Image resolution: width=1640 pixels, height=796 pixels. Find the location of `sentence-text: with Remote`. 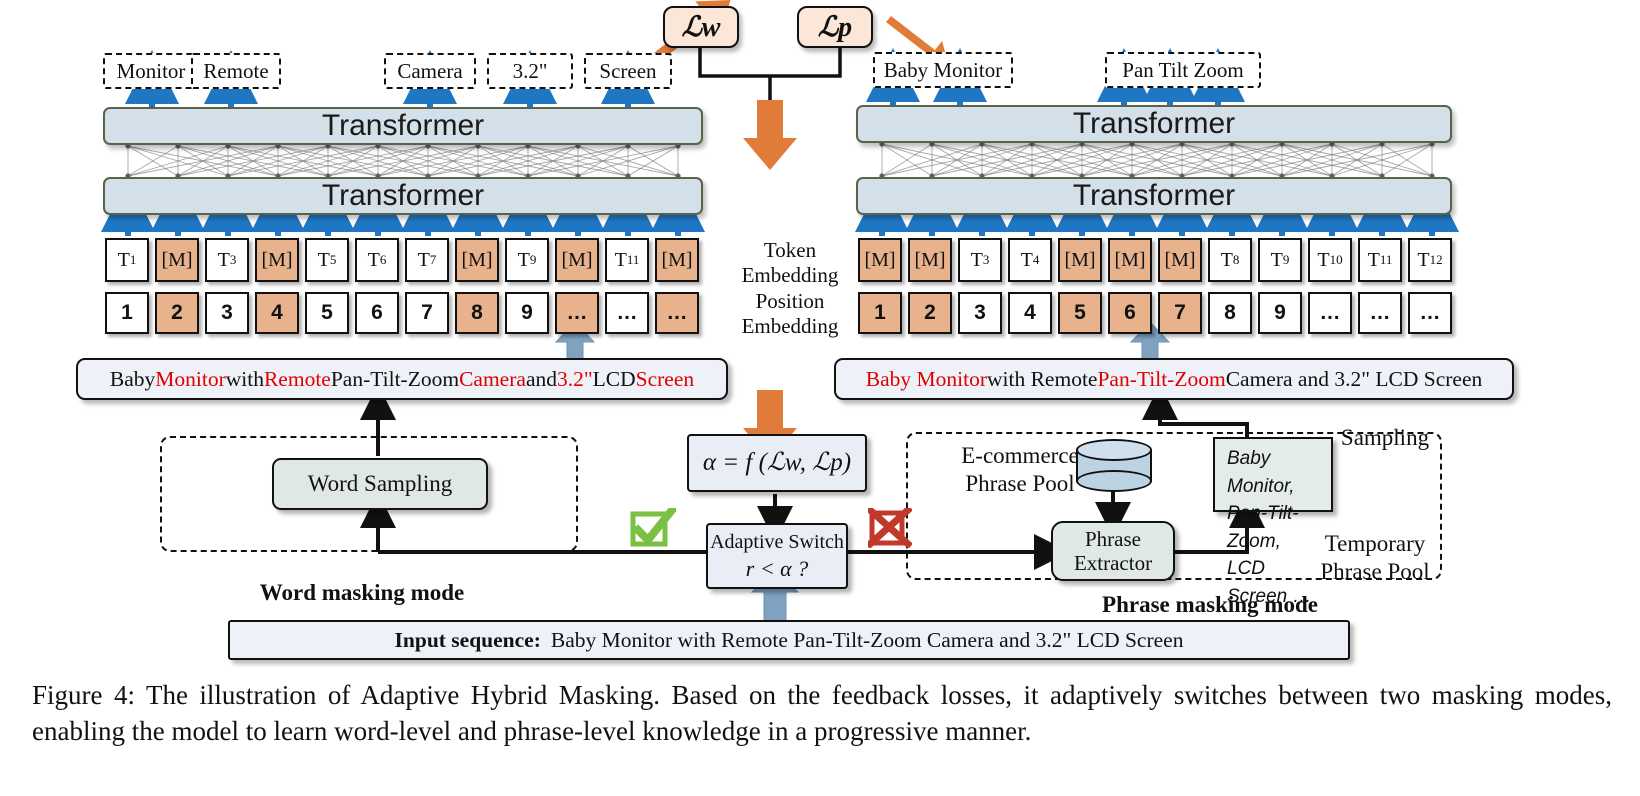

sentence-text: with Remote is located at coordinates (1042, 378).